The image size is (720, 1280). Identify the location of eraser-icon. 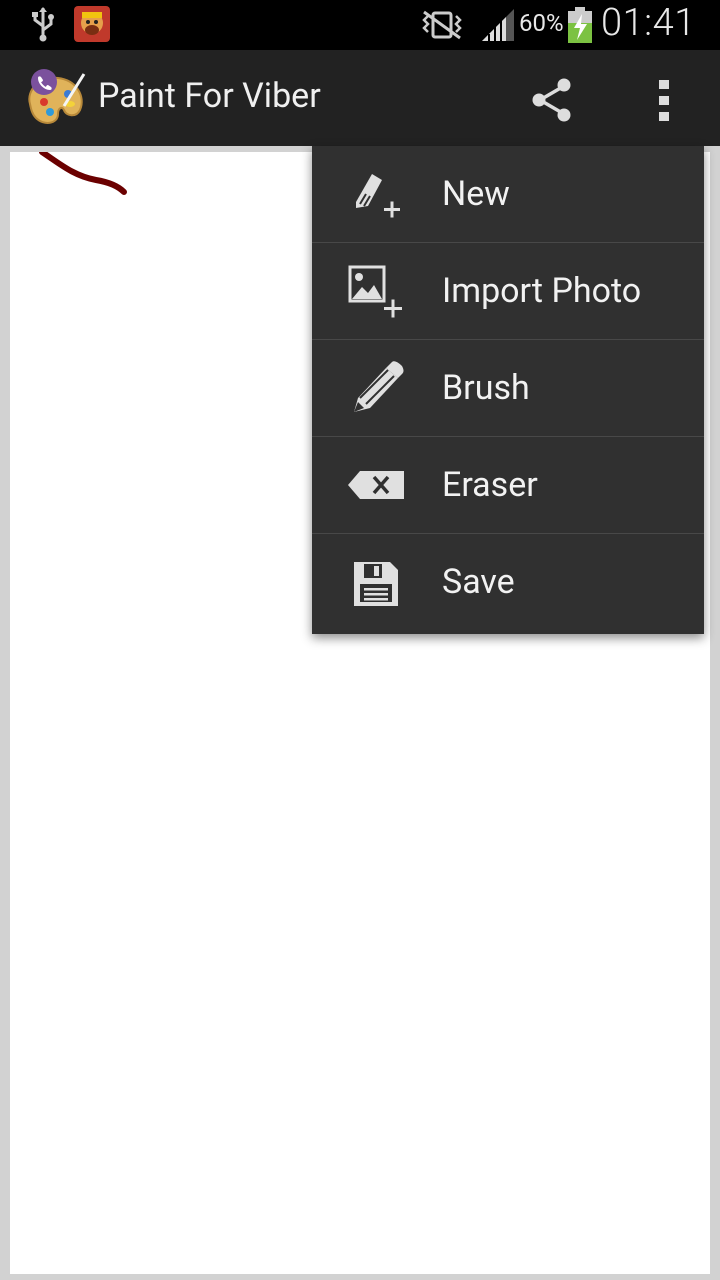
(376, 485).